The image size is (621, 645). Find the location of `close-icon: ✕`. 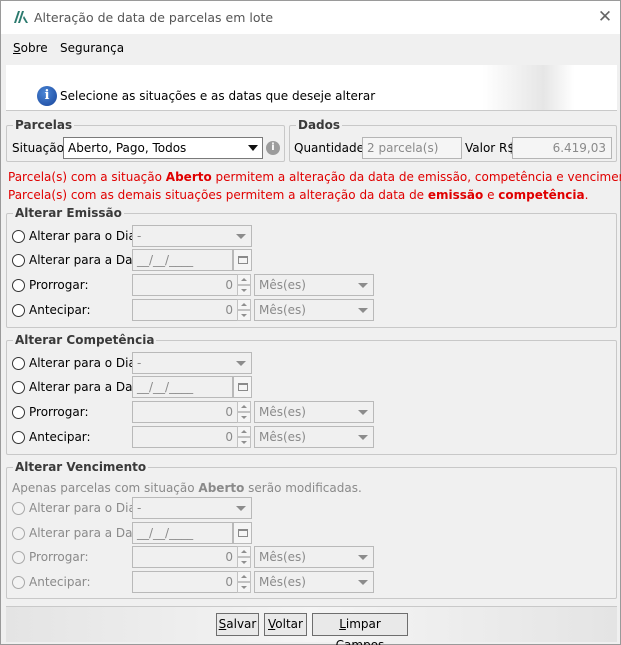

close-icon: ✕ is located at coordinates (605, 17).